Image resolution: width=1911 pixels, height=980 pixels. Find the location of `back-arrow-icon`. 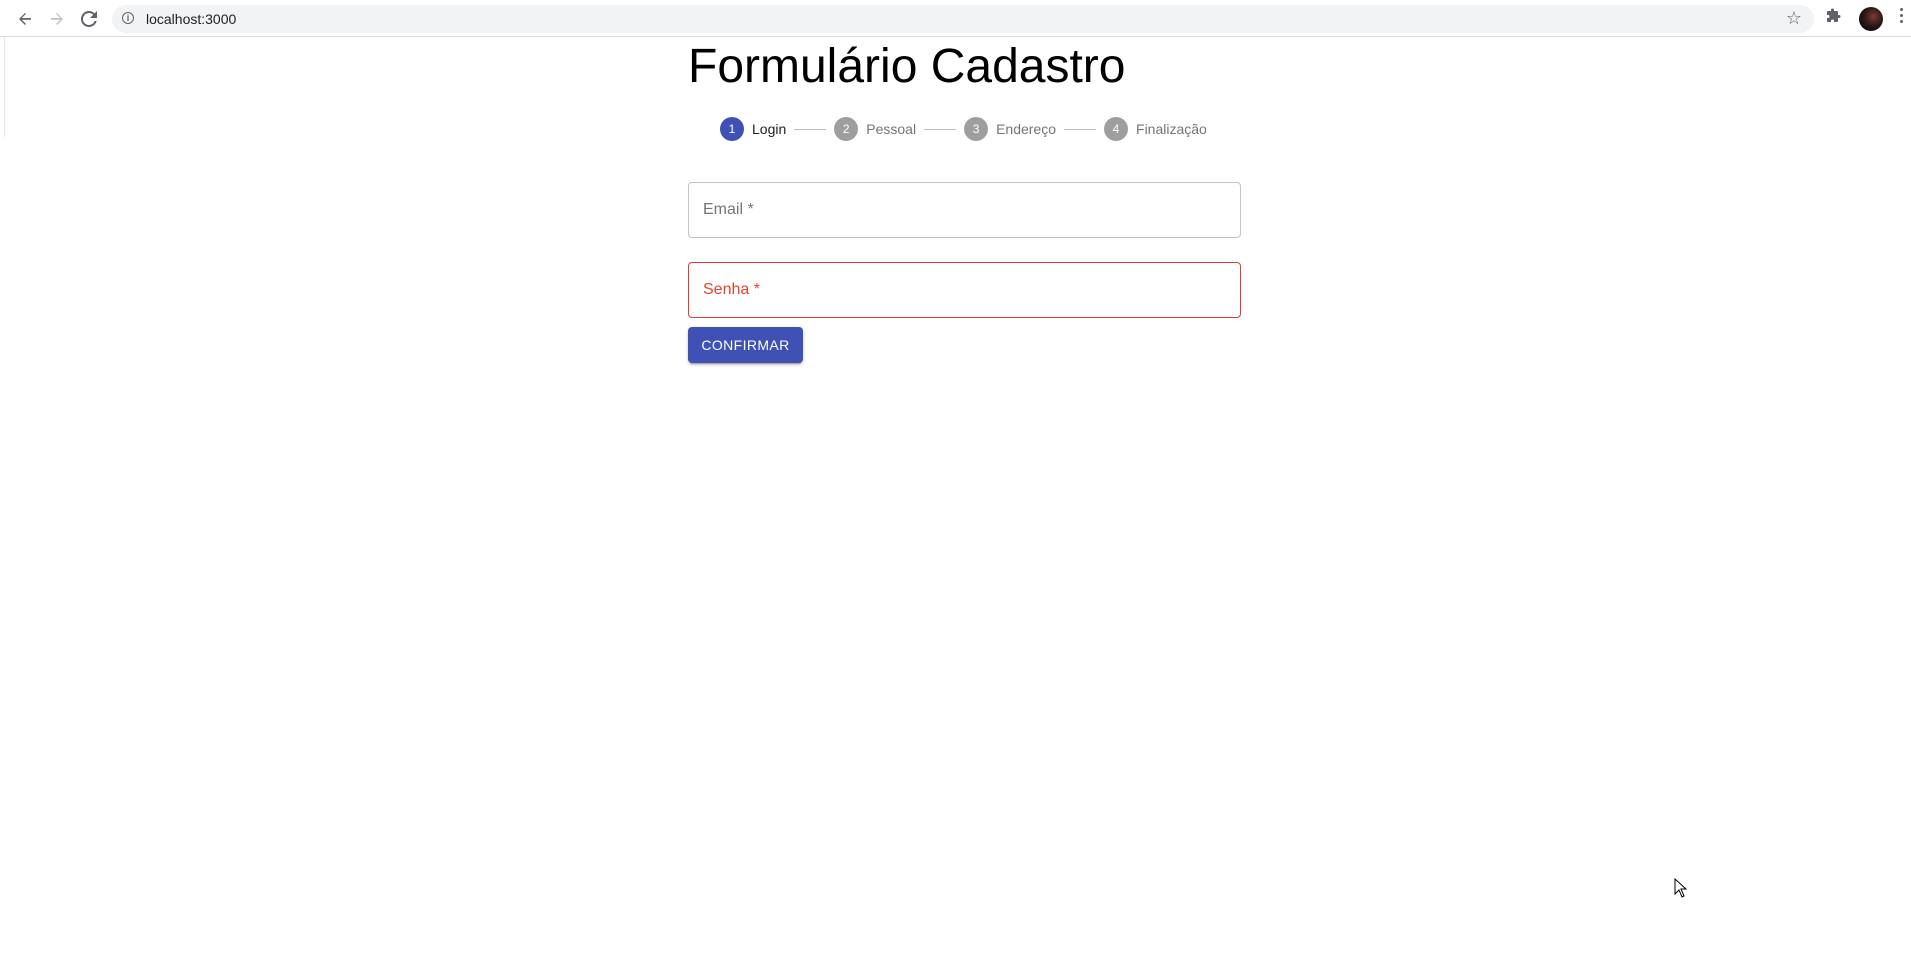

back-arrow-icon is located at coordinates (25, 19).